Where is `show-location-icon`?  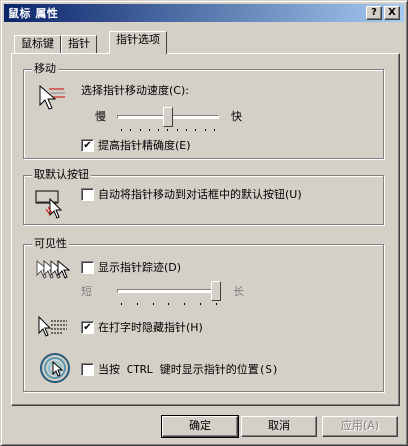
show-location-icon is located at coordinates (55, 368).